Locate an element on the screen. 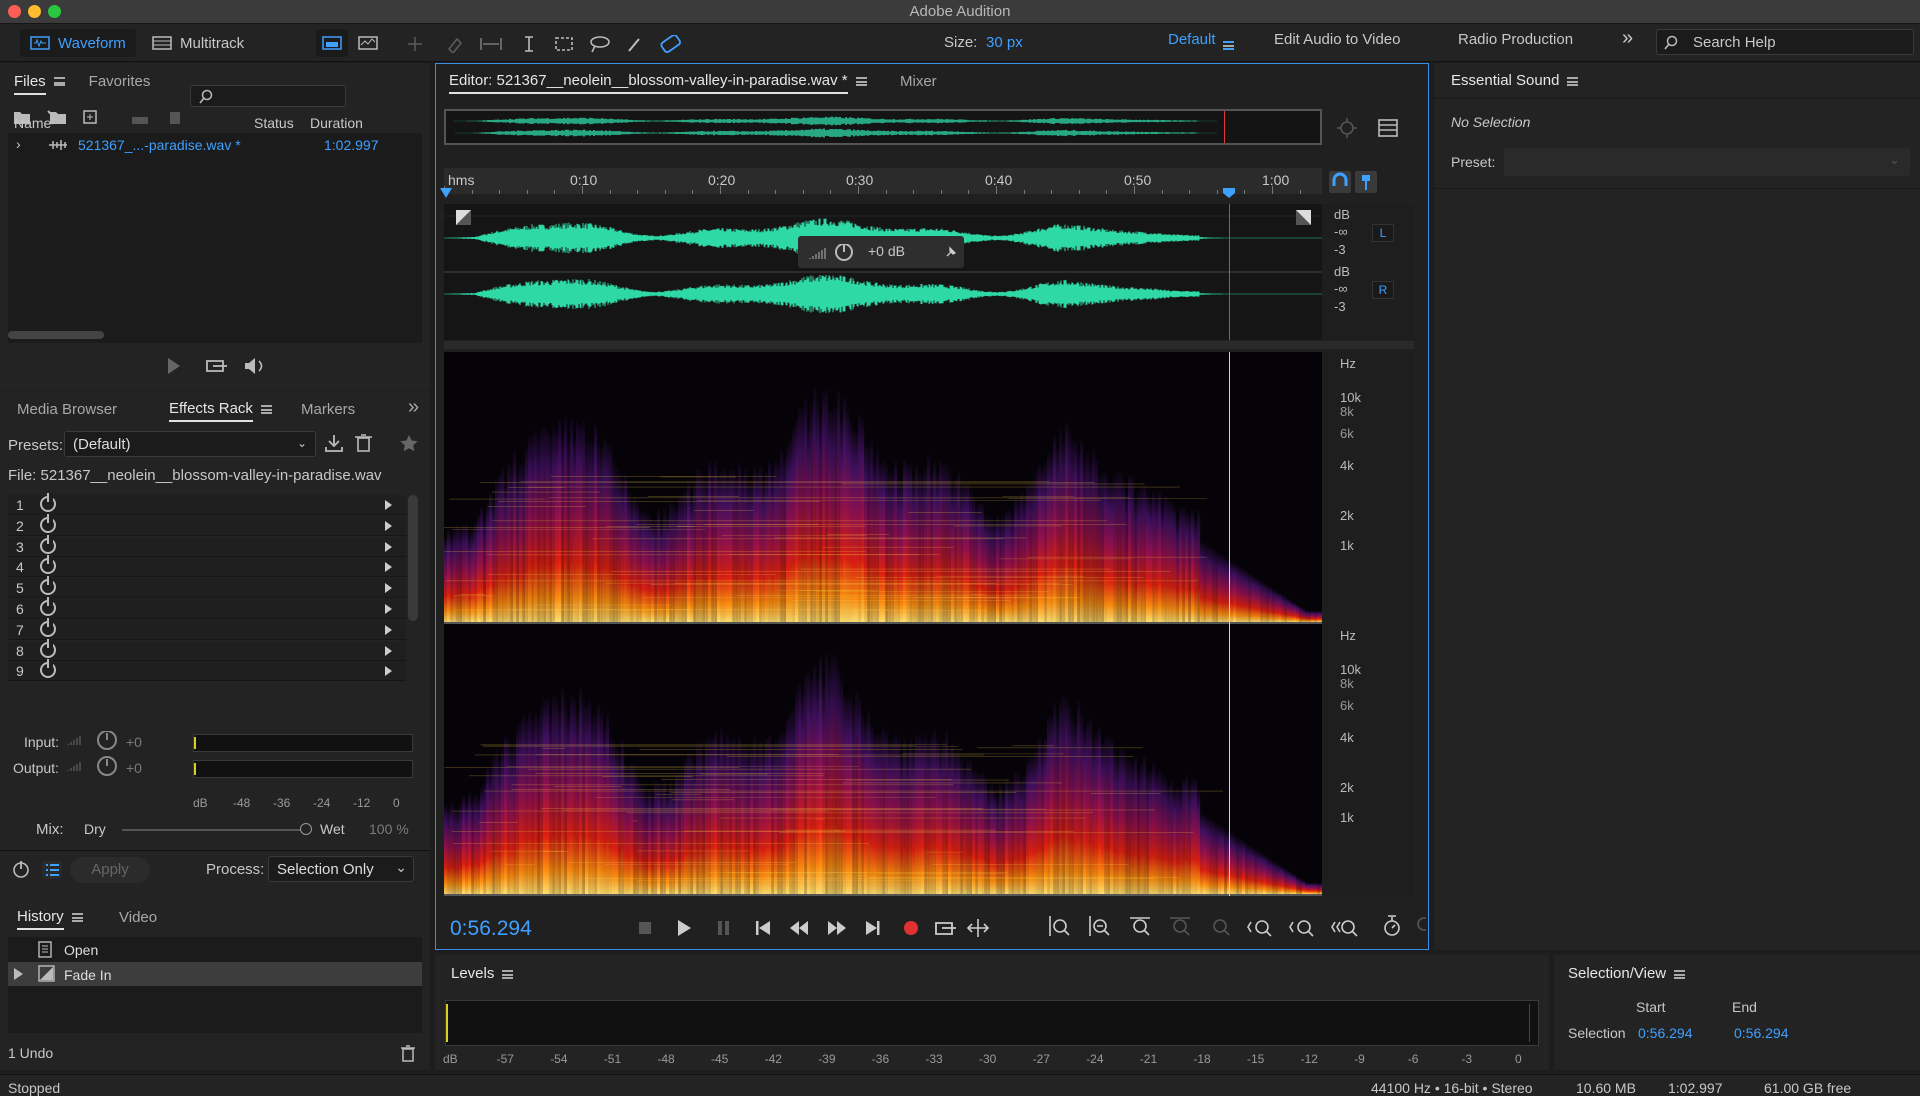 The width and height of the screenshot is (1920, 1096). lasso-tool-icon is located at coordinates (600, 44).